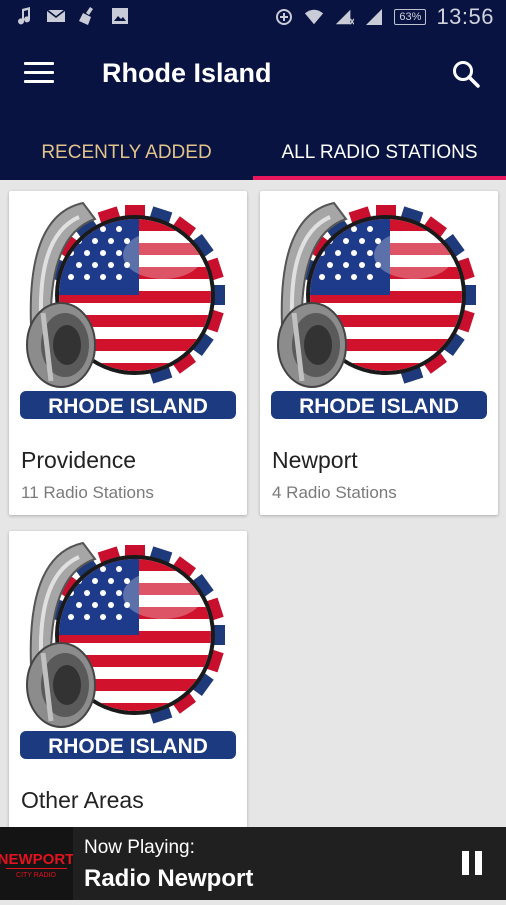 The width and height of the screenshot is (506, 905). What do you see at coordinates (374, 17) in the screenshot?
I see `signal-2-icon` at bounding box center [374, 17].